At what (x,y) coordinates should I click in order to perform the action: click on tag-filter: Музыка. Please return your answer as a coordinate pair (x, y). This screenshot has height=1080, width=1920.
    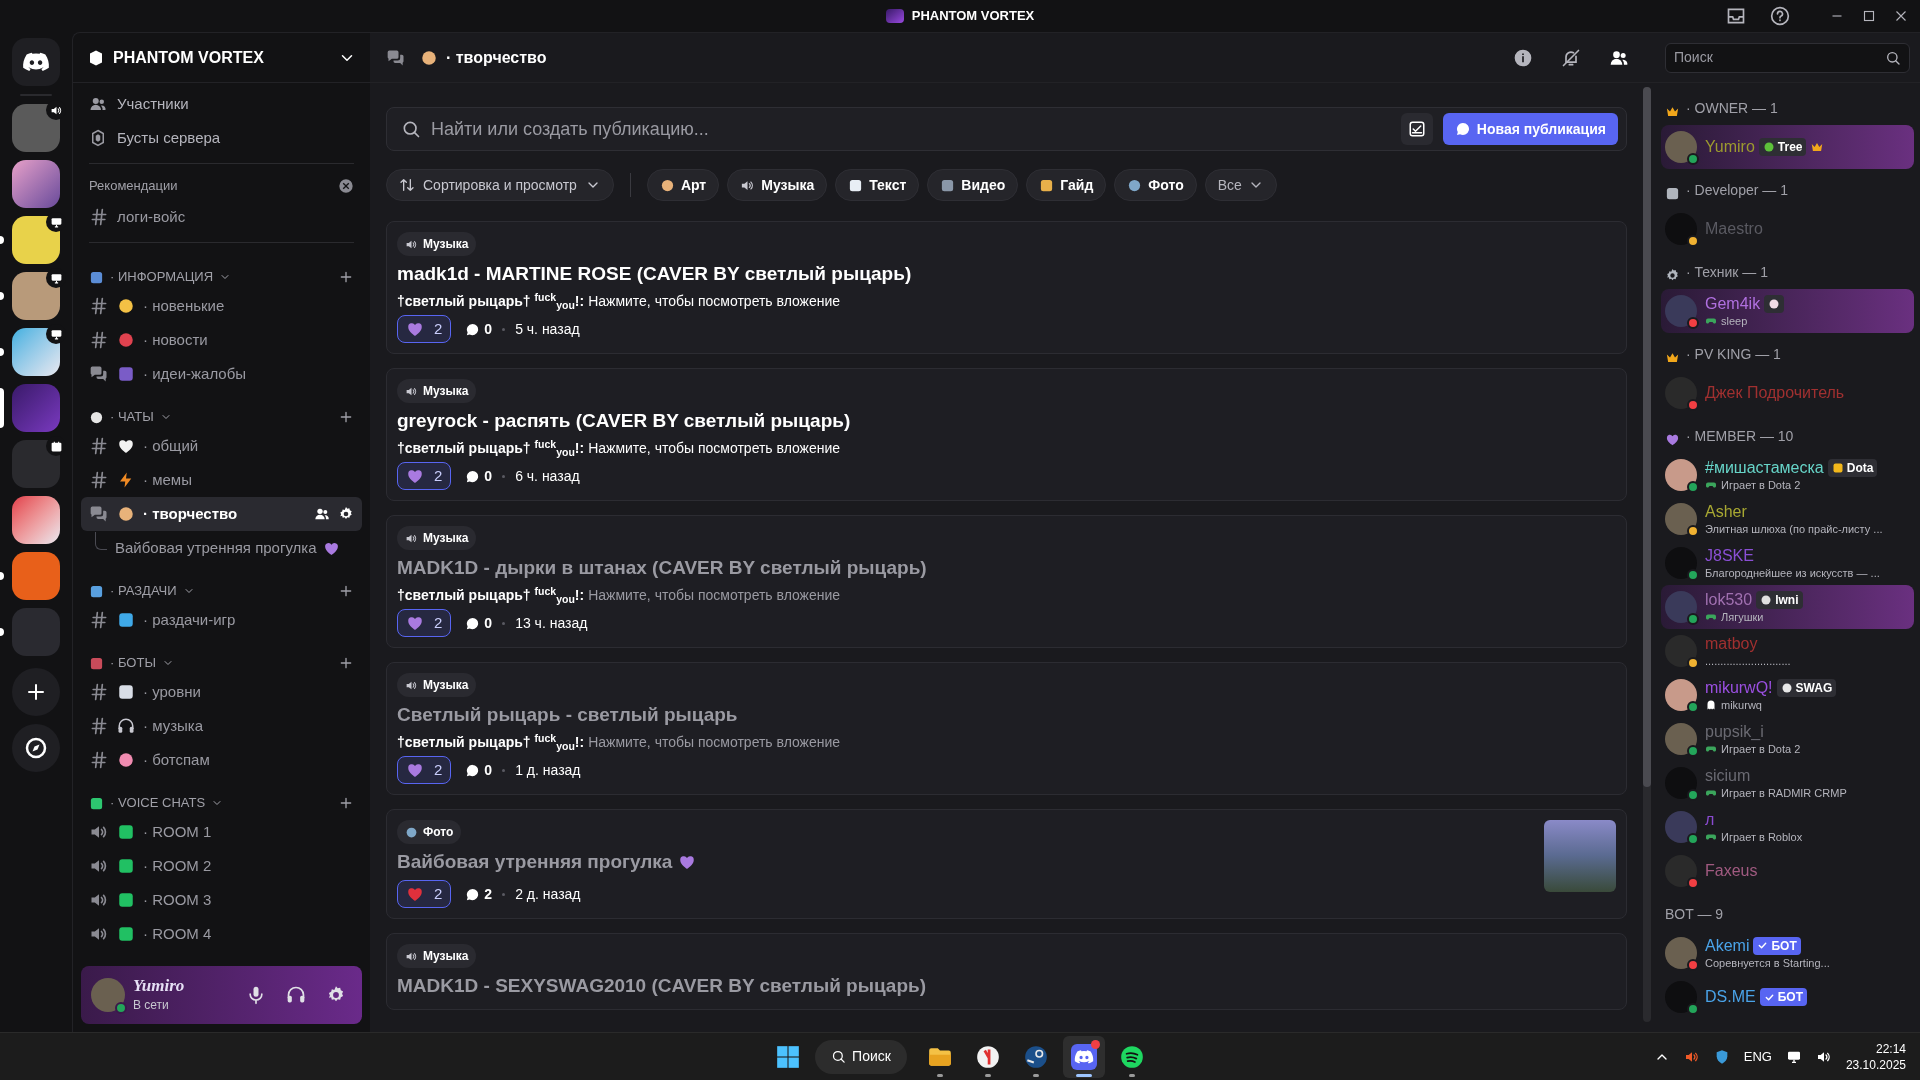
    Looking at the image, I should click on (777, 185).